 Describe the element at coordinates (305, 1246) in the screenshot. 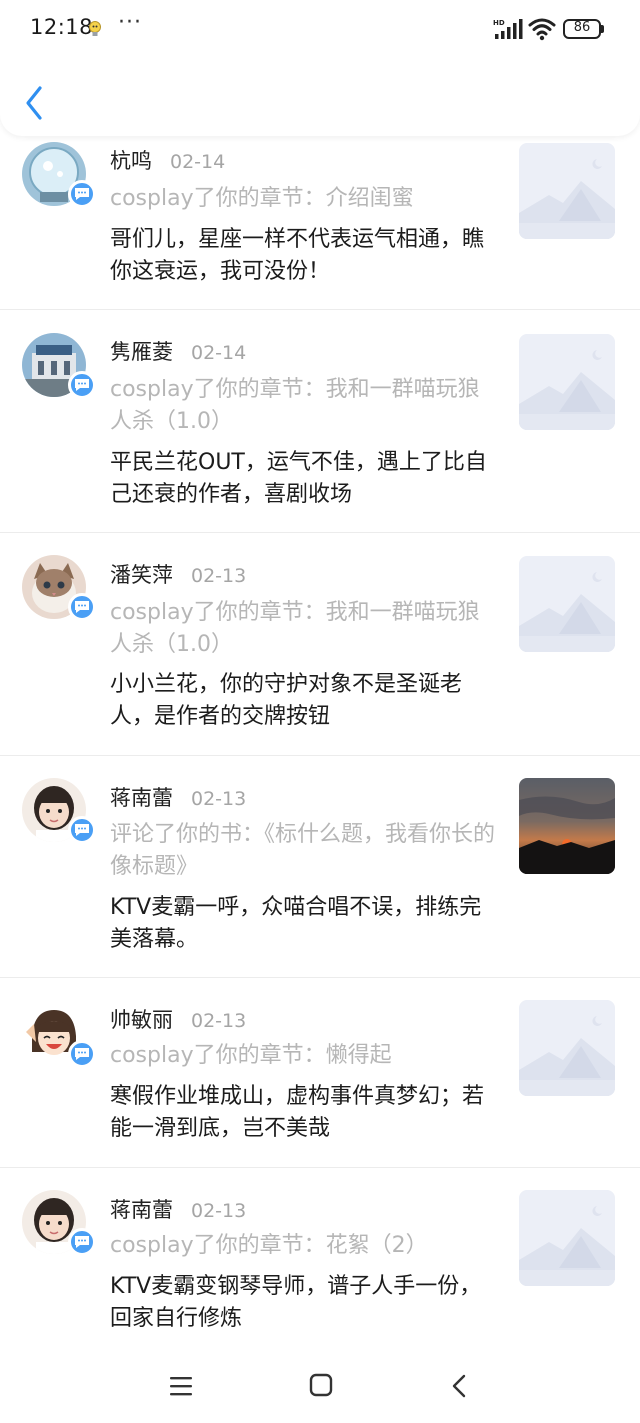

I see `action-text: cosplay了你的章节：花絮（2）` at that location.